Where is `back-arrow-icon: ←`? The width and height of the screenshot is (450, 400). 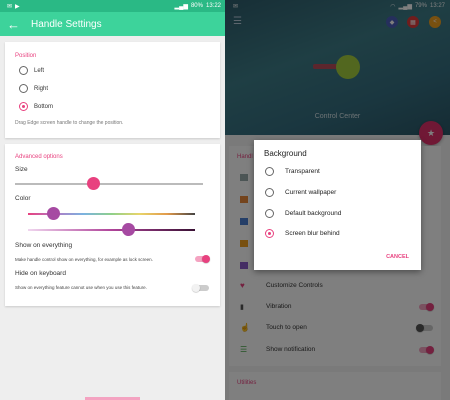 back-arrow-icon: ← is located at coordinates (16, 24).